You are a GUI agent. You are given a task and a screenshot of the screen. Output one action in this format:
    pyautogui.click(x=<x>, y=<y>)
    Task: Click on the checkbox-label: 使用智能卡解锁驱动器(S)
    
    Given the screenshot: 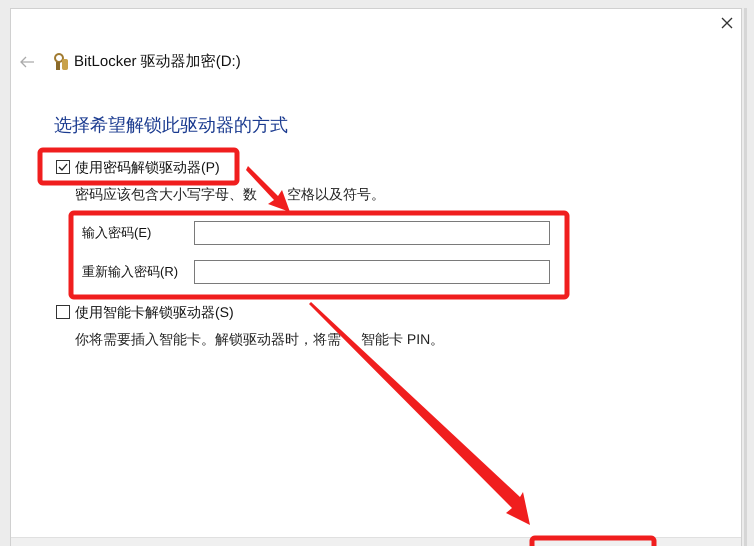 What is the action you would take?
    pyautogui.click(x=154, y=312)
    